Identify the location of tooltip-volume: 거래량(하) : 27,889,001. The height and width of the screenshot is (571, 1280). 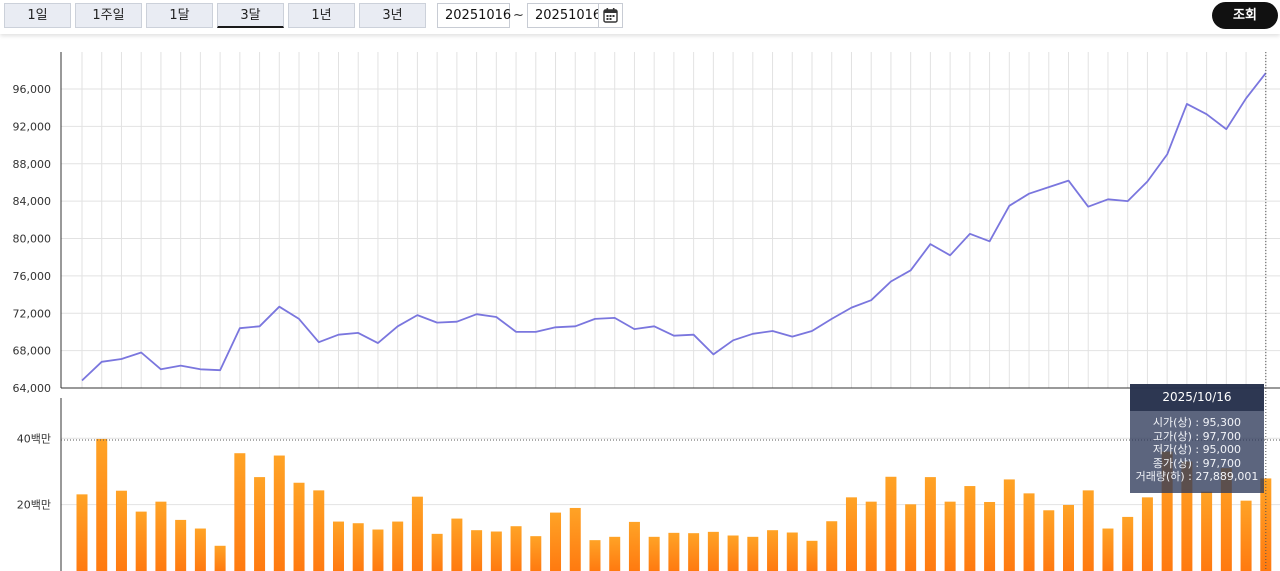
(1197, 476).